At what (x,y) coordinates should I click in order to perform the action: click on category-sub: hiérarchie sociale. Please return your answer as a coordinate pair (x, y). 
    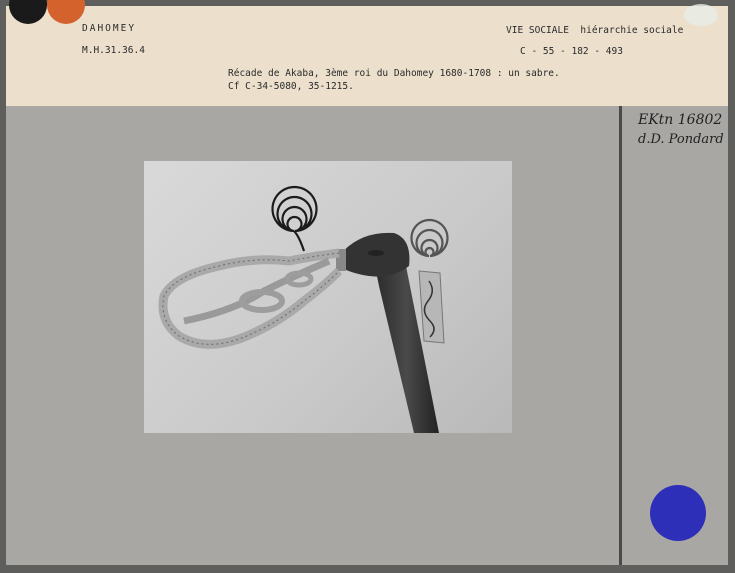
    Looking at the image, I should click on (632, 30).